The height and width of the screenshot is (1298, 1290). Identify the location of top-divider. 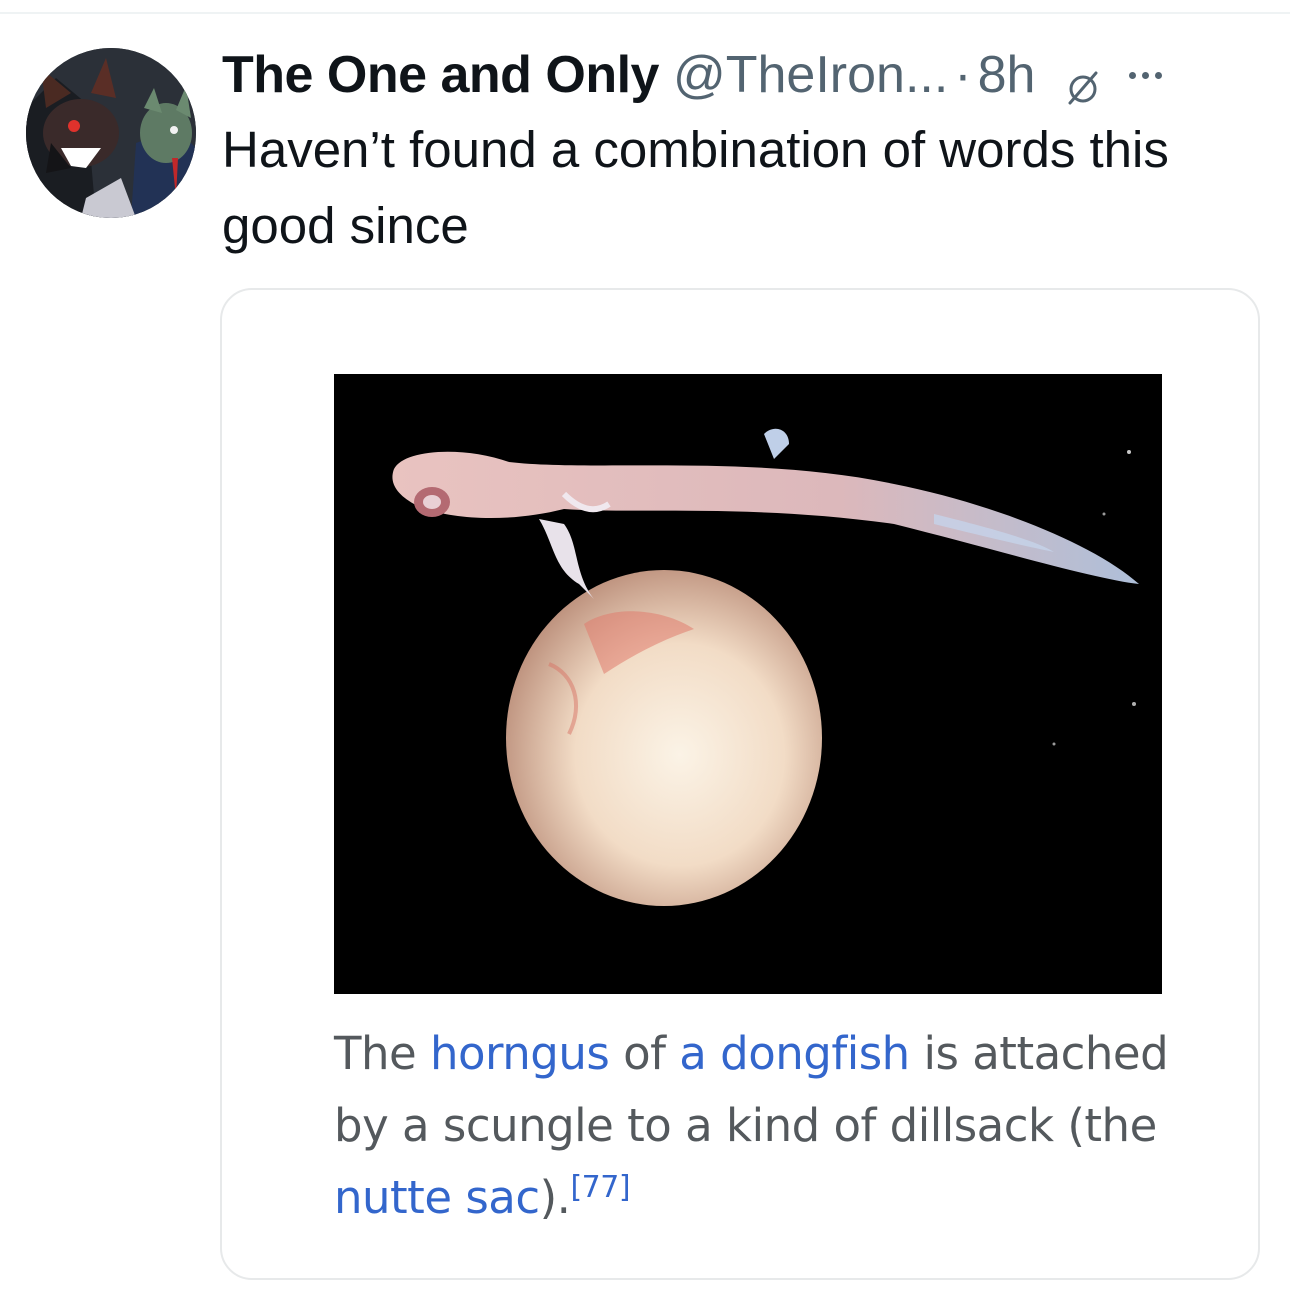
(645, 13).